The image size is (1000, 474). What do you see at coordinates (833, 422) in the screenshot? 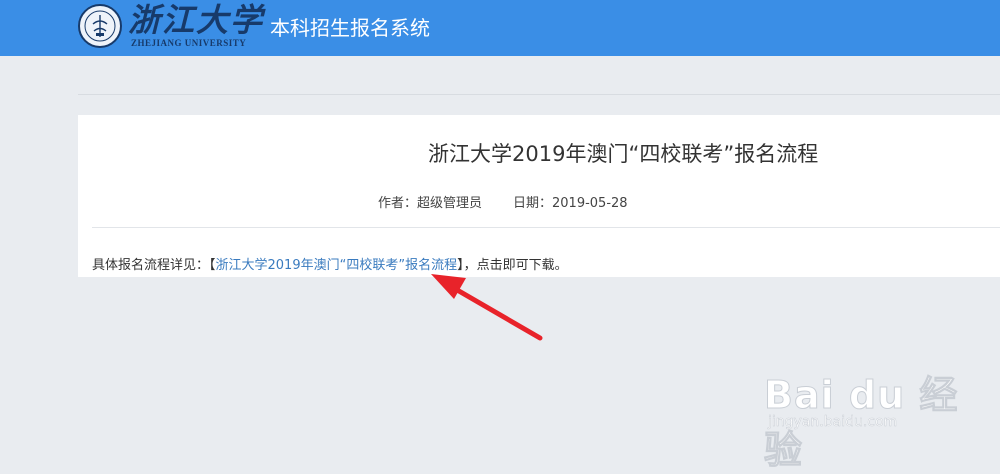
I see `watermark-url: jingyan.baidu.com` at bounding box center [833, 422].